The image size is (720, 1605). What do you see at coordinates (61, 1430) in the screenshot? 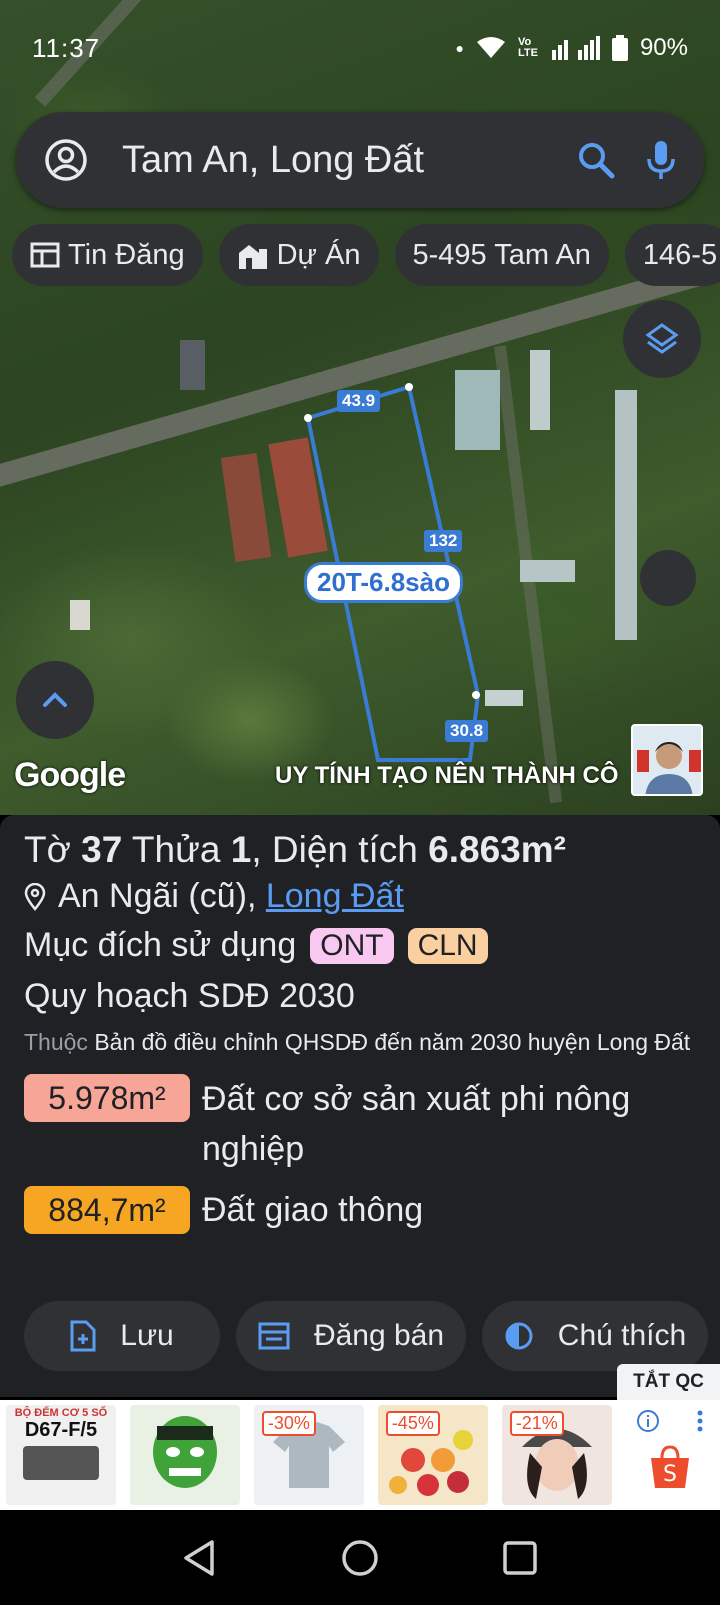
I see `ad-item-model: D67-F/5` at bounding box center [61, 1430].